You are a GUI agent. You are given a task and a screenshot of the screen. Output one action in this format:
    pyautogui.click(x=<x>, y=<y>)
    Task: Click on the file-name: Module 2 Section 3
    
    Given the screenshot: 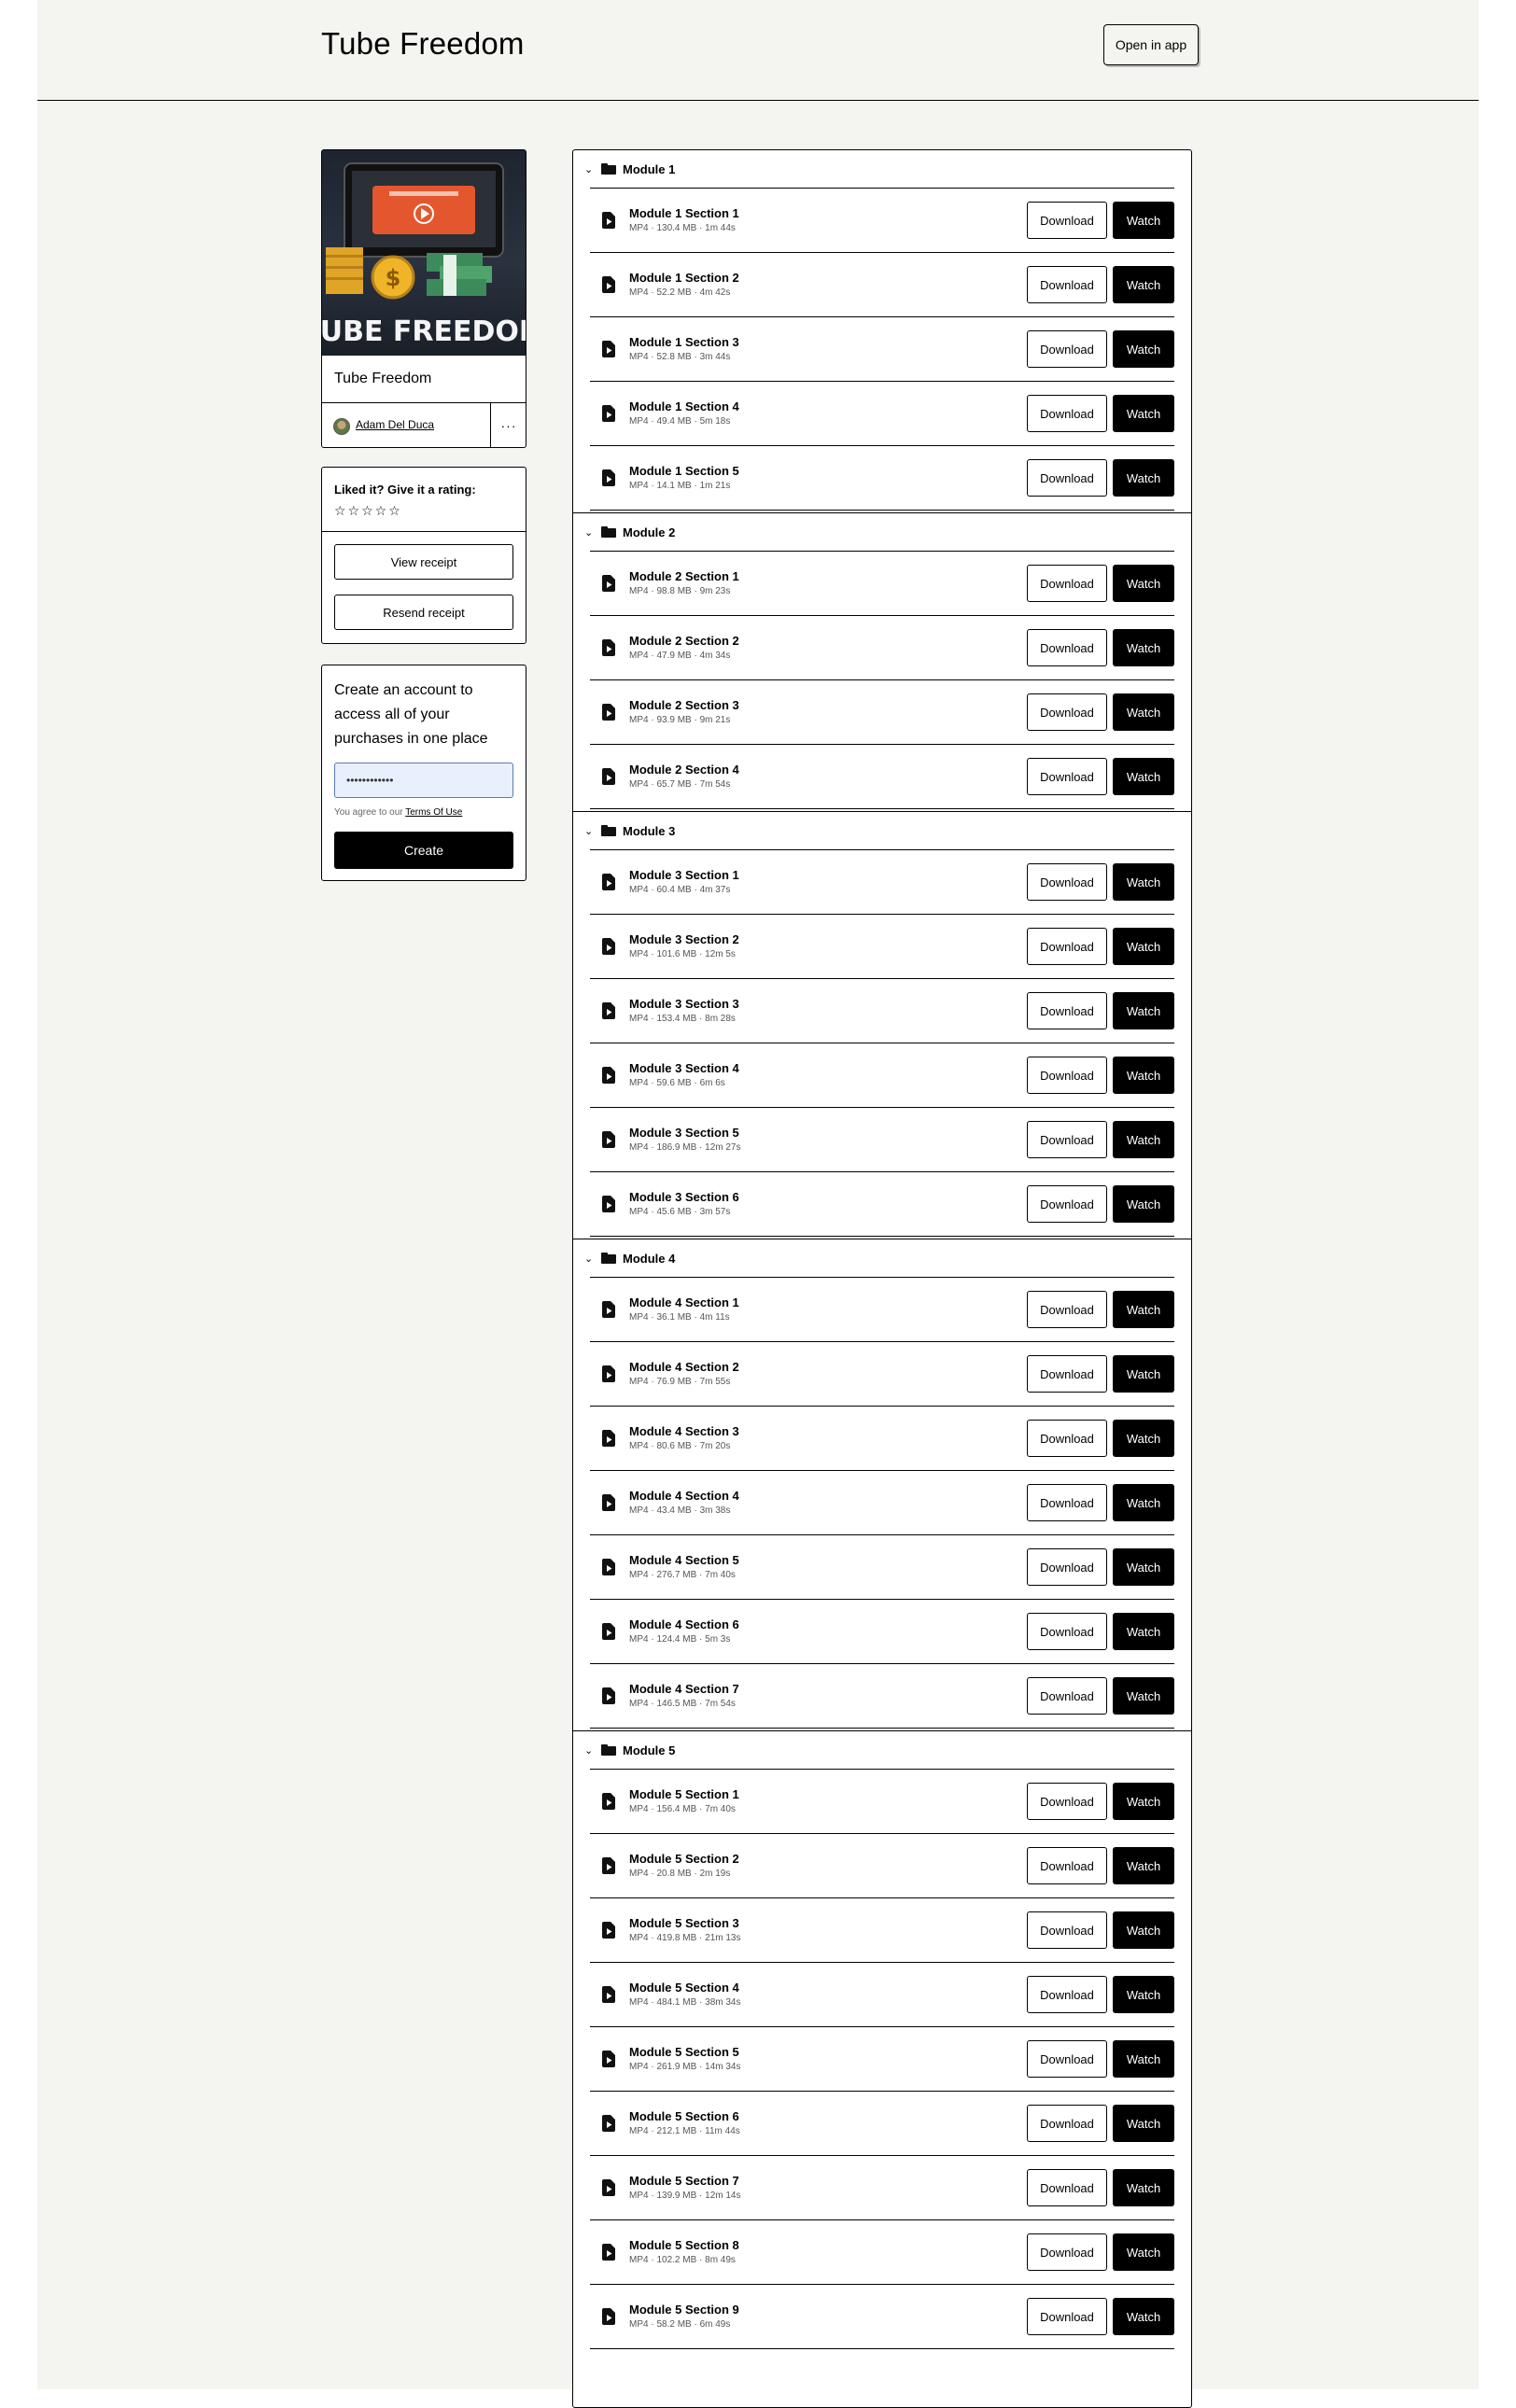 What is the action you would take?
    pyautogui.click(x=684, y=705)
    